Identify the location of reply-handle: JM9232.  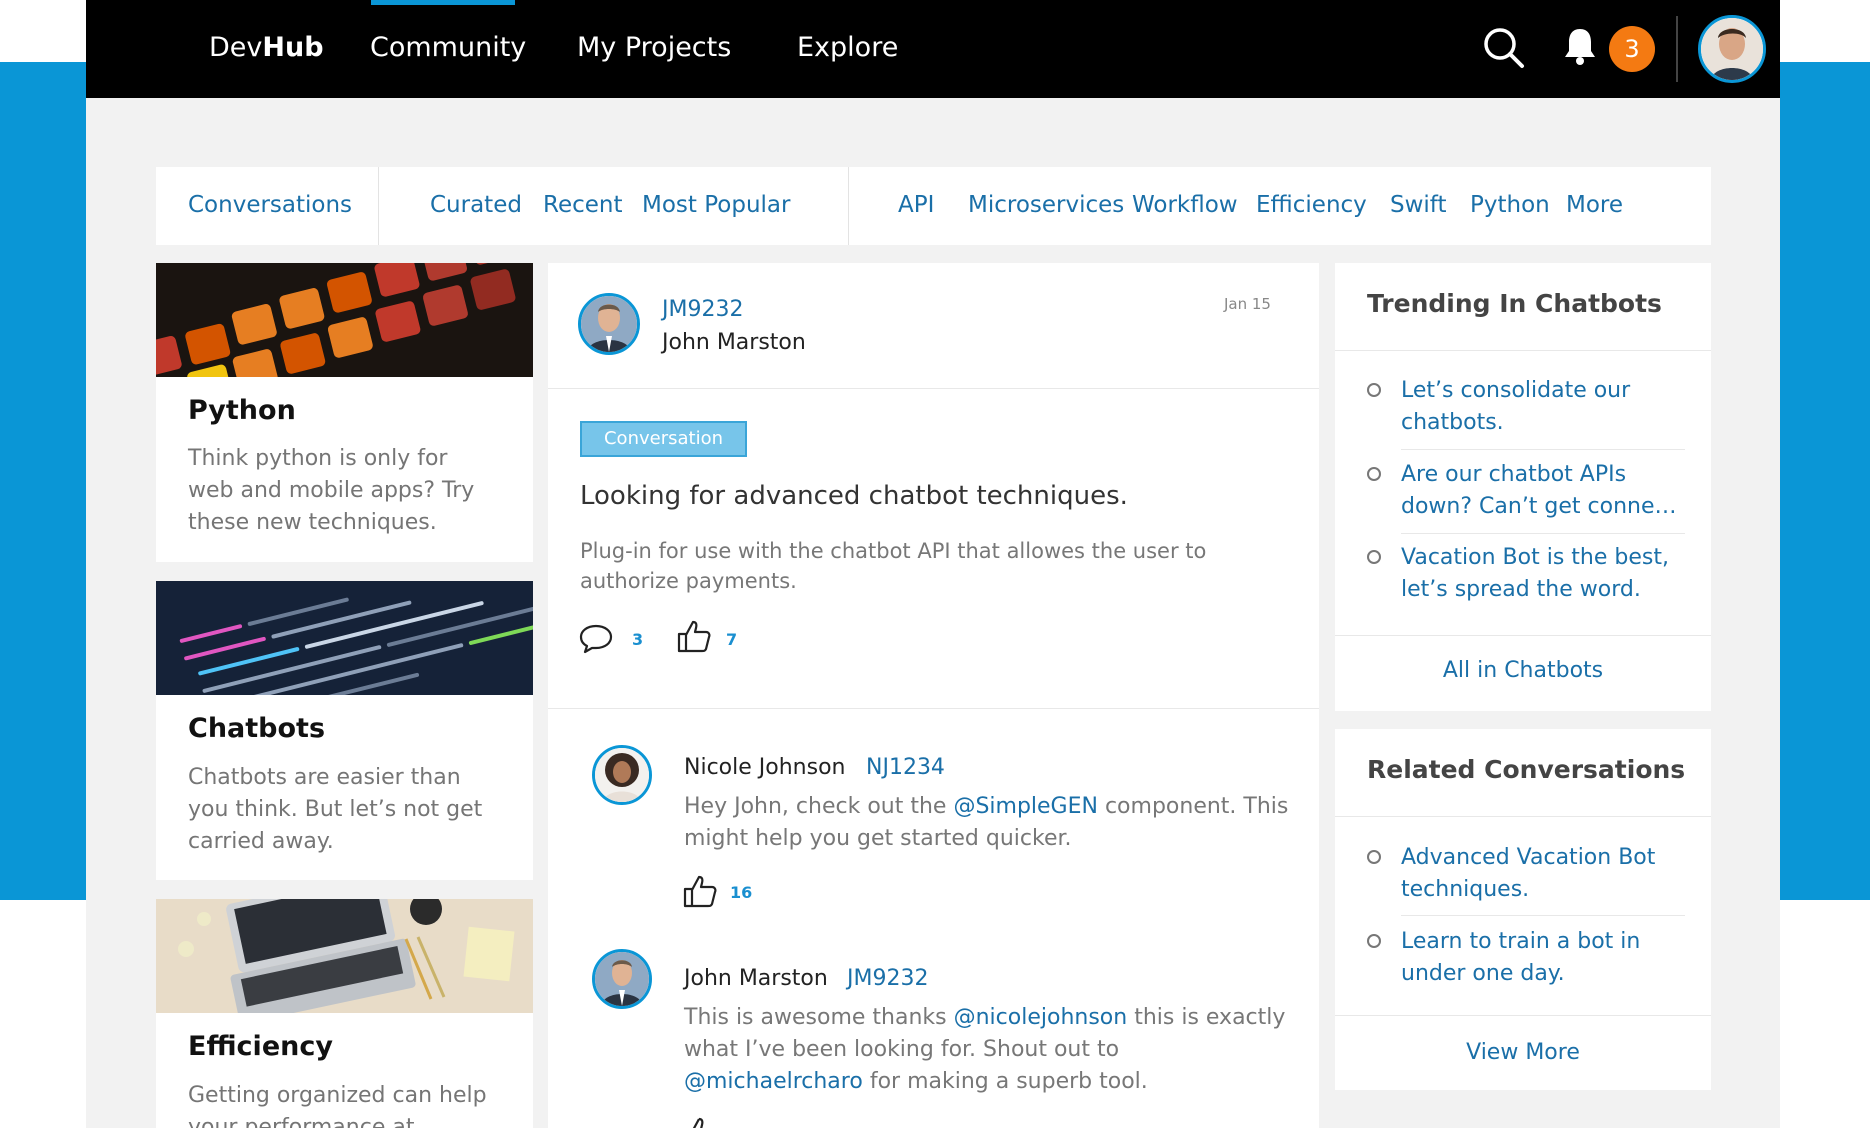
(887, 978).